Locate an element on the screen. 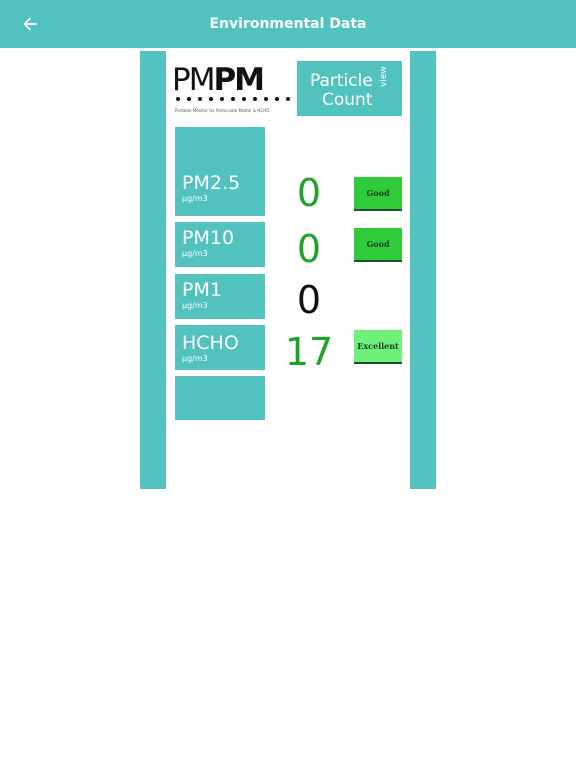 Image resolution: width=576 pixels, height=768 pixels. metric-tile-pm25: PM2.5 μg/m3 is located at coordinates (220, 171).